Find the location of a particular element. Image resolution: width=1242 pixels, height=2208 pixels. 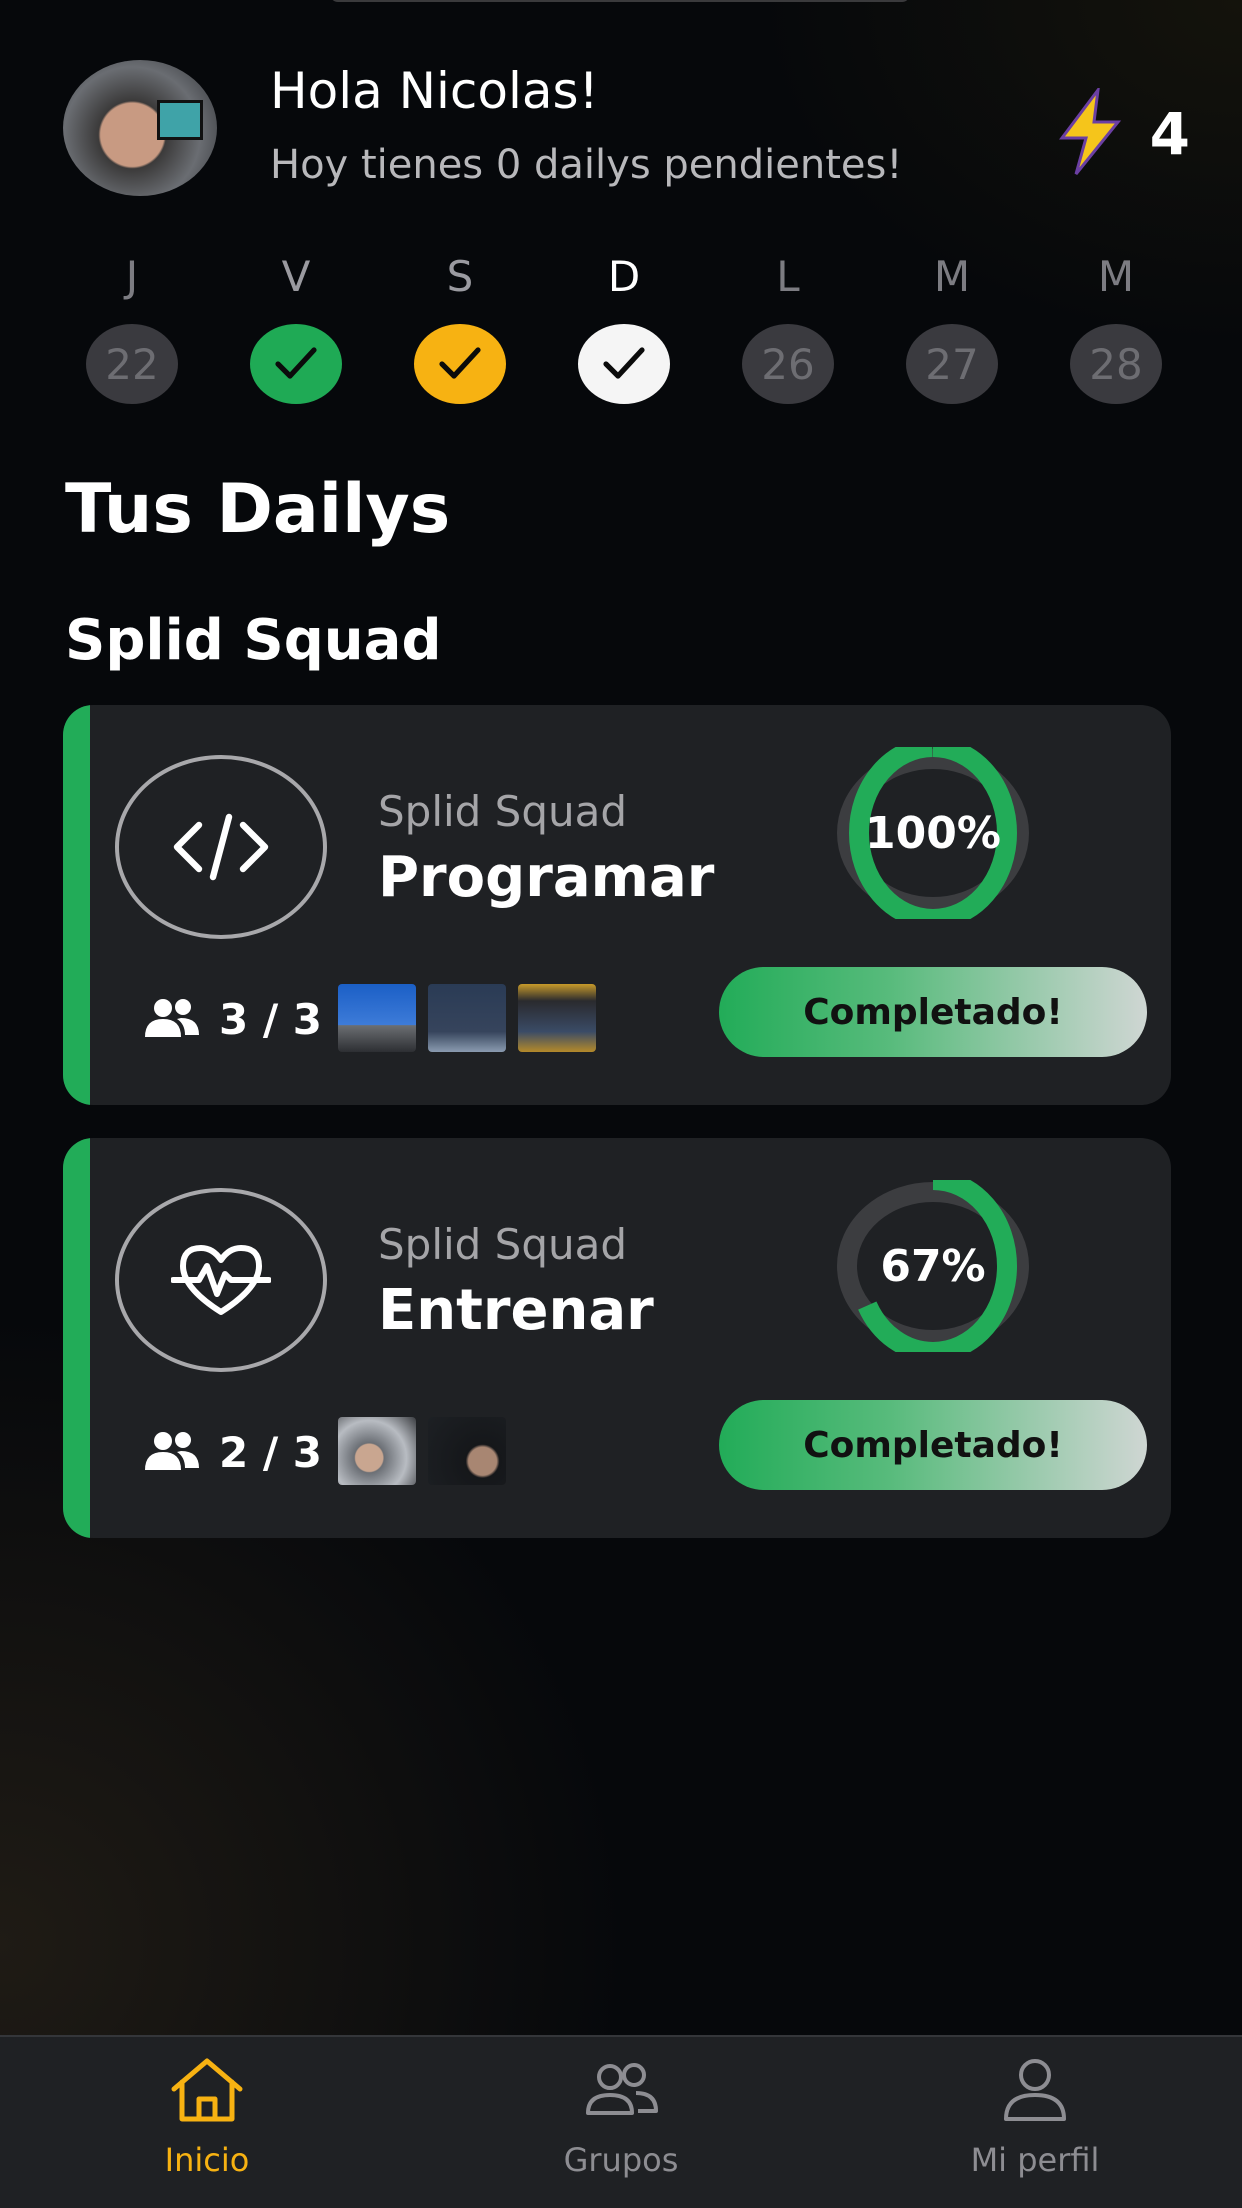

day-monday: L 26 is located at coordinates (788, 328).